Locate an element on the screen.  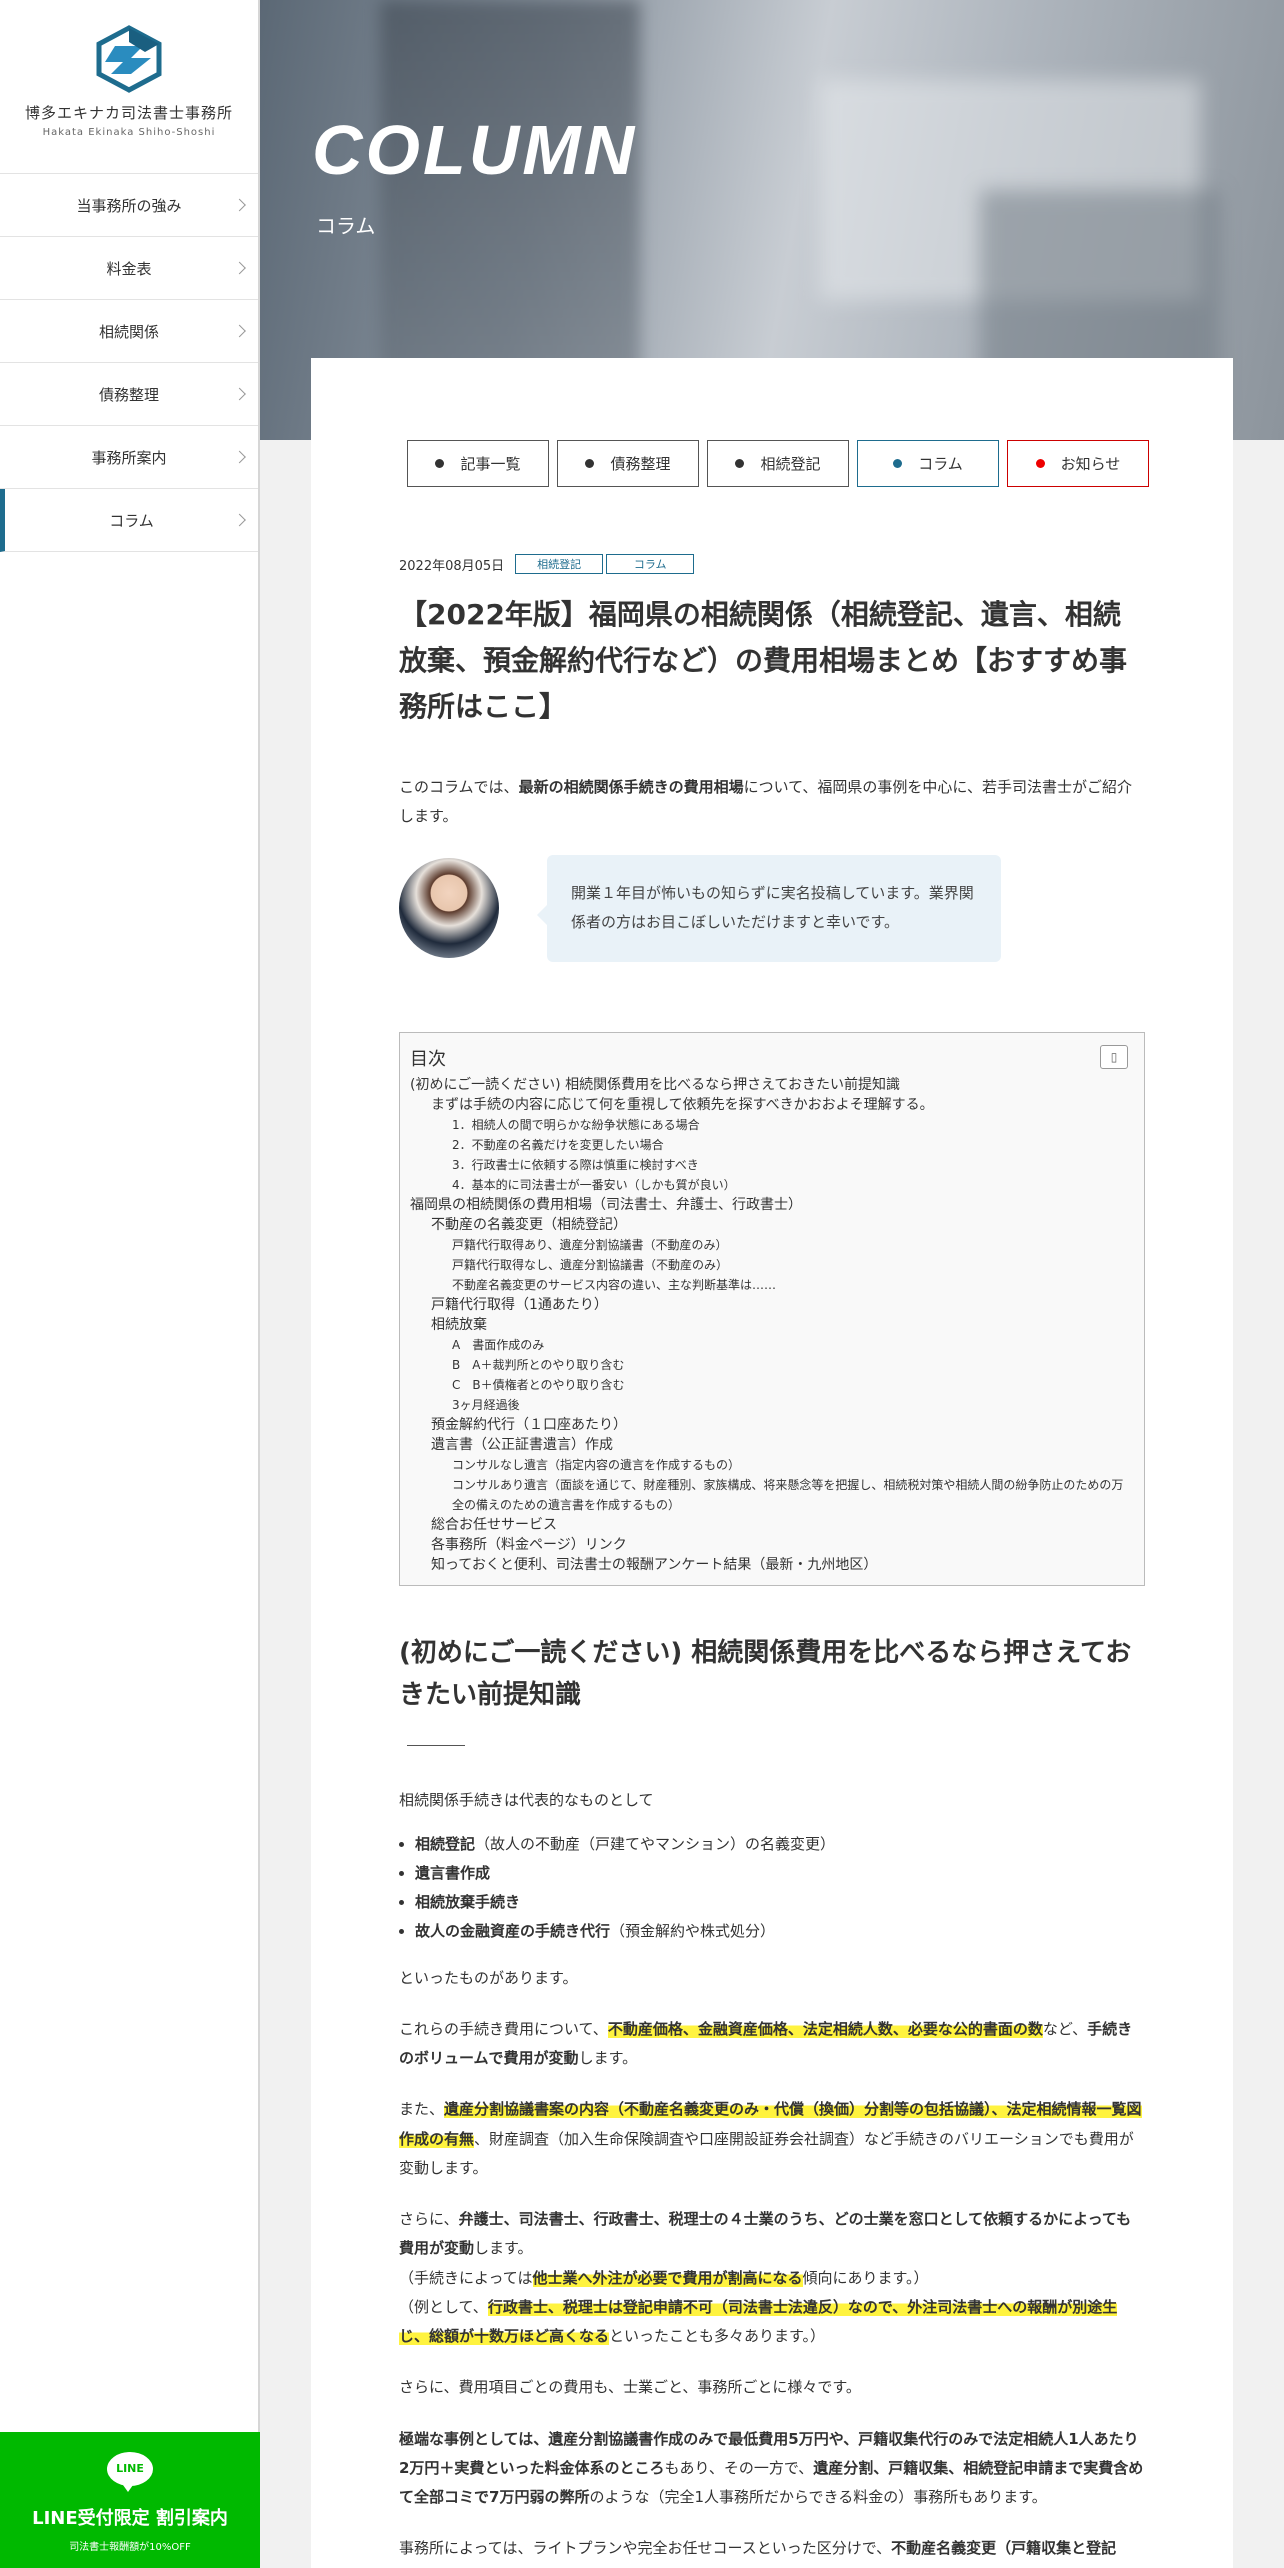
sidebar-item-inheritance: 相続関係 is located at coordinates (129, 331).